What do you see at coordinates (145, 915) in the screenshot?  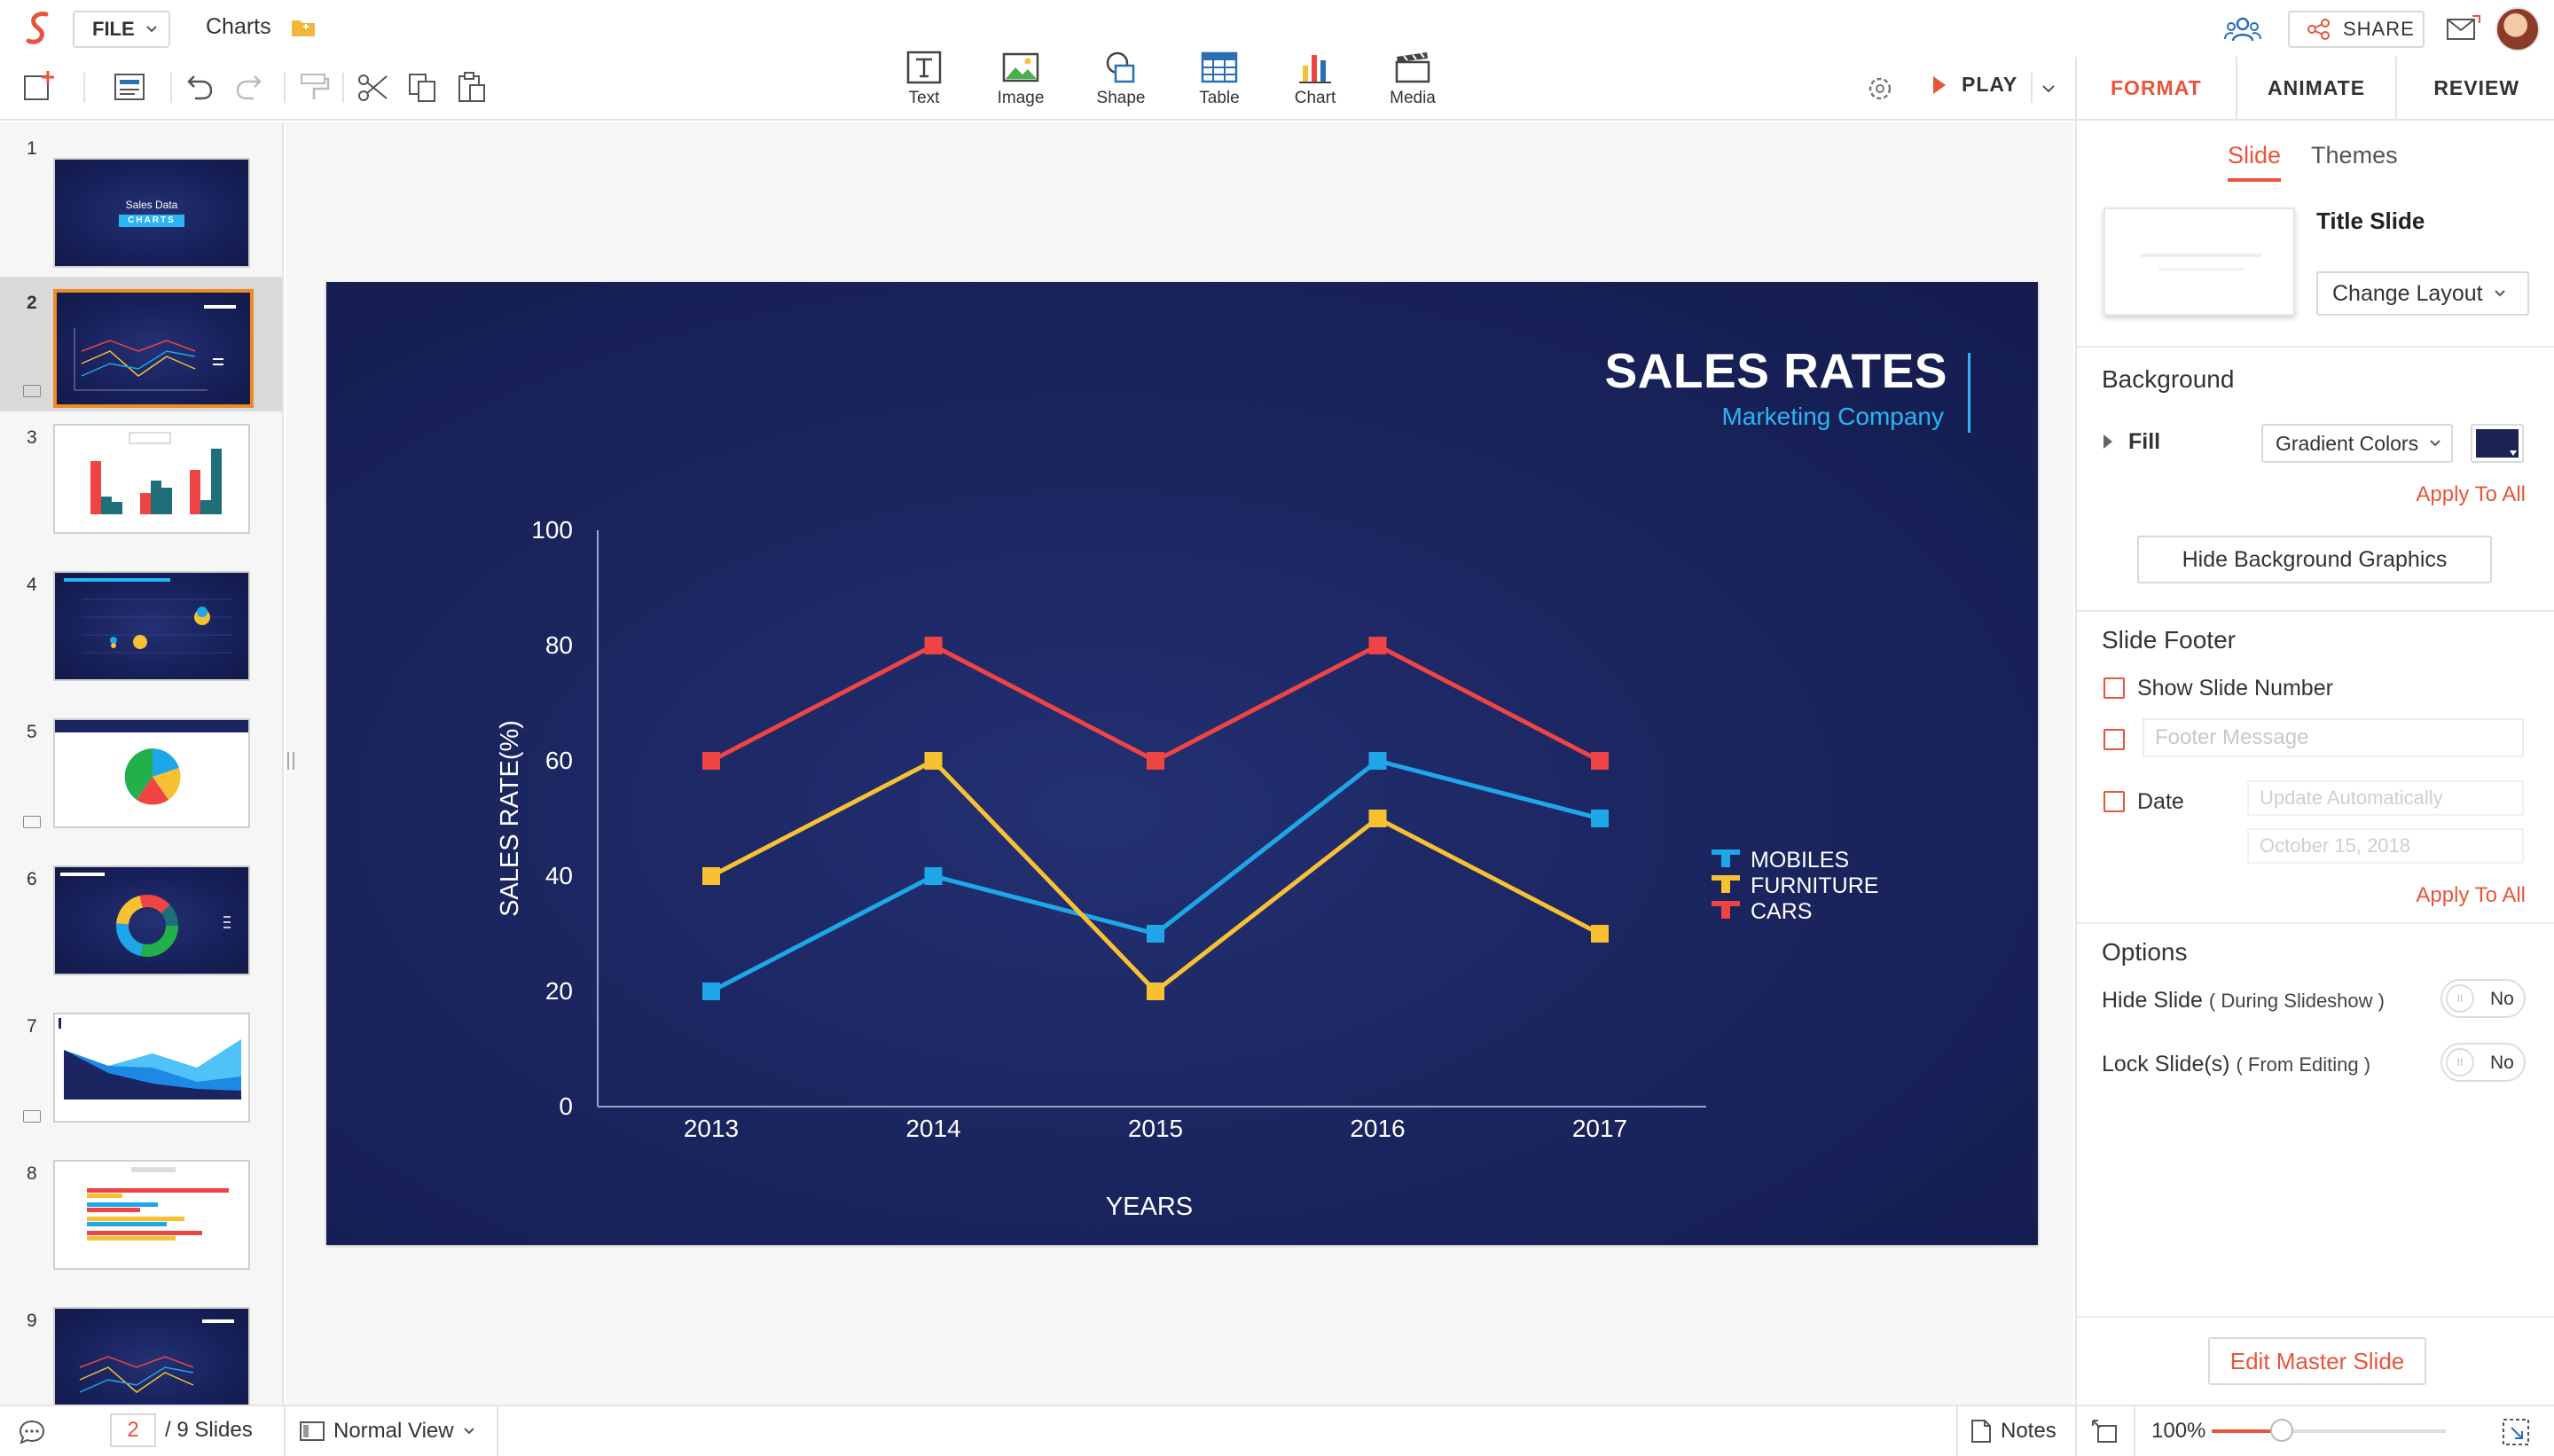 I see `thumb-donut-chart` at bounding box center [145, 915].